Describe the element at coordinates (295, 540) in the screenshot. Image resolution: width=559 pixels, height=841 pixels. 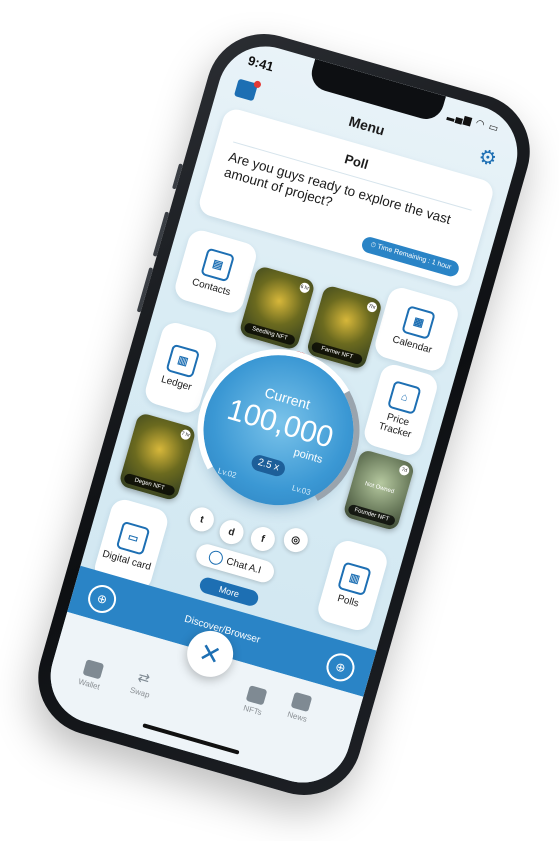
I see `instagram-icon: ◎` at that location.